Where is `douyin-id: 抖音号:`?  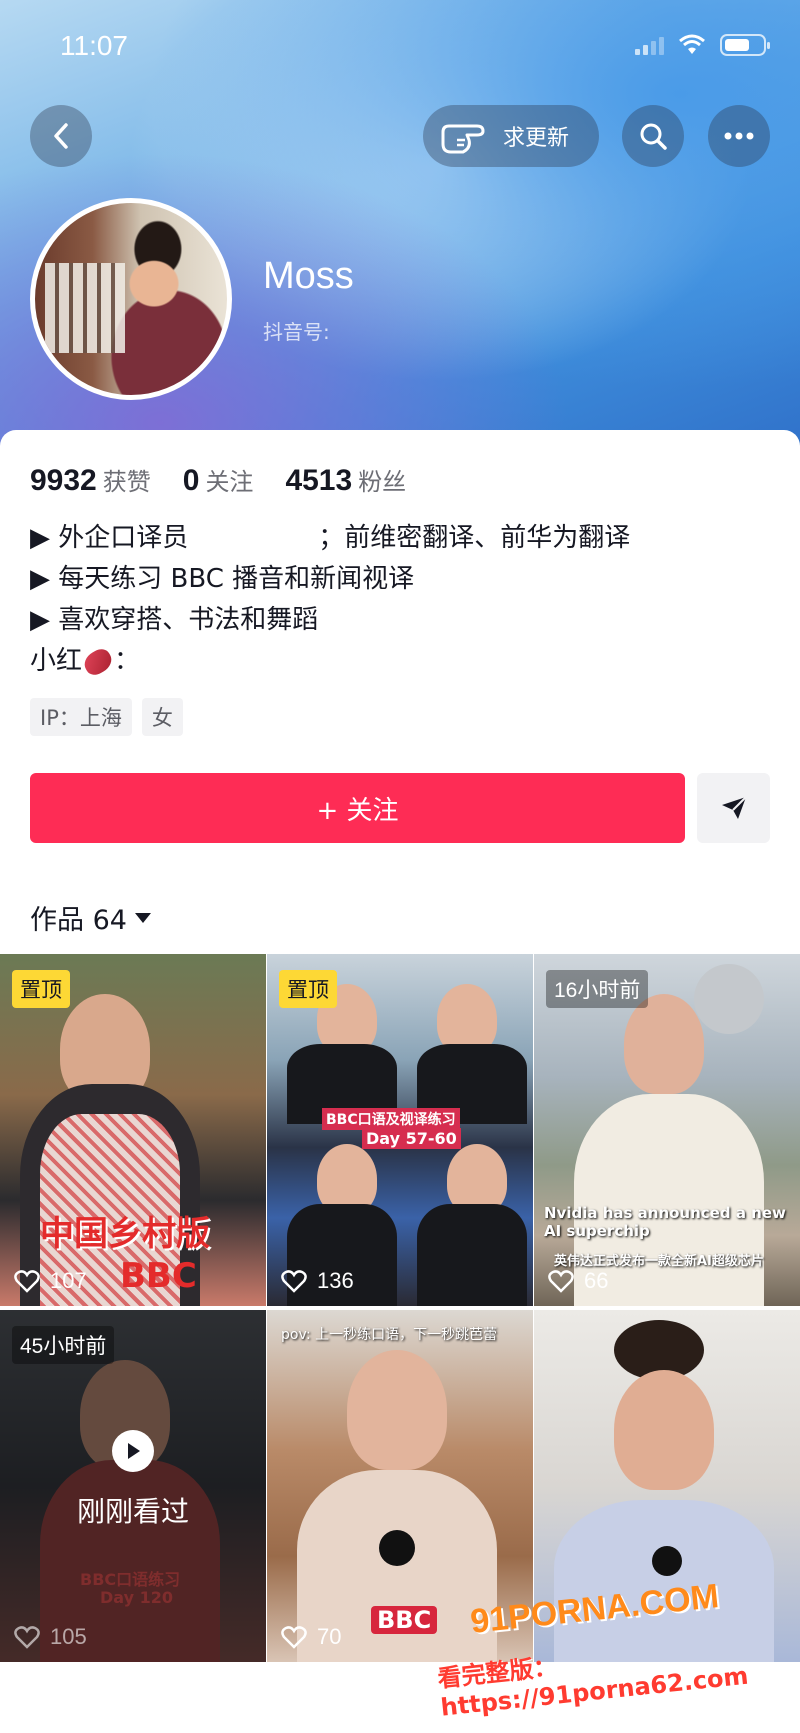
douyin-id: 抖音号: is located at coordinates (296, 330).